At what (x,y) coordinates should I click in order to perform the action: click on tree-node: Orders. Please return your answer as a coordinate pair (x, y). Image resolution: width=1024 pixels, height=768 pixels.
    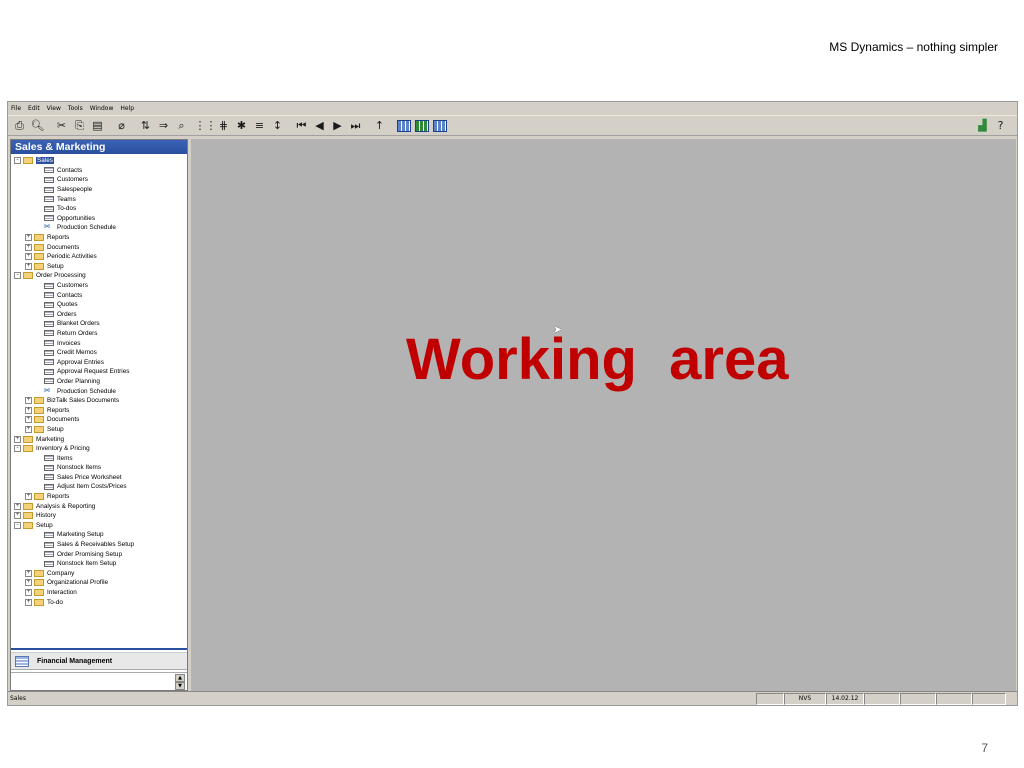
    Looking at the image, I should click on (99, 315).